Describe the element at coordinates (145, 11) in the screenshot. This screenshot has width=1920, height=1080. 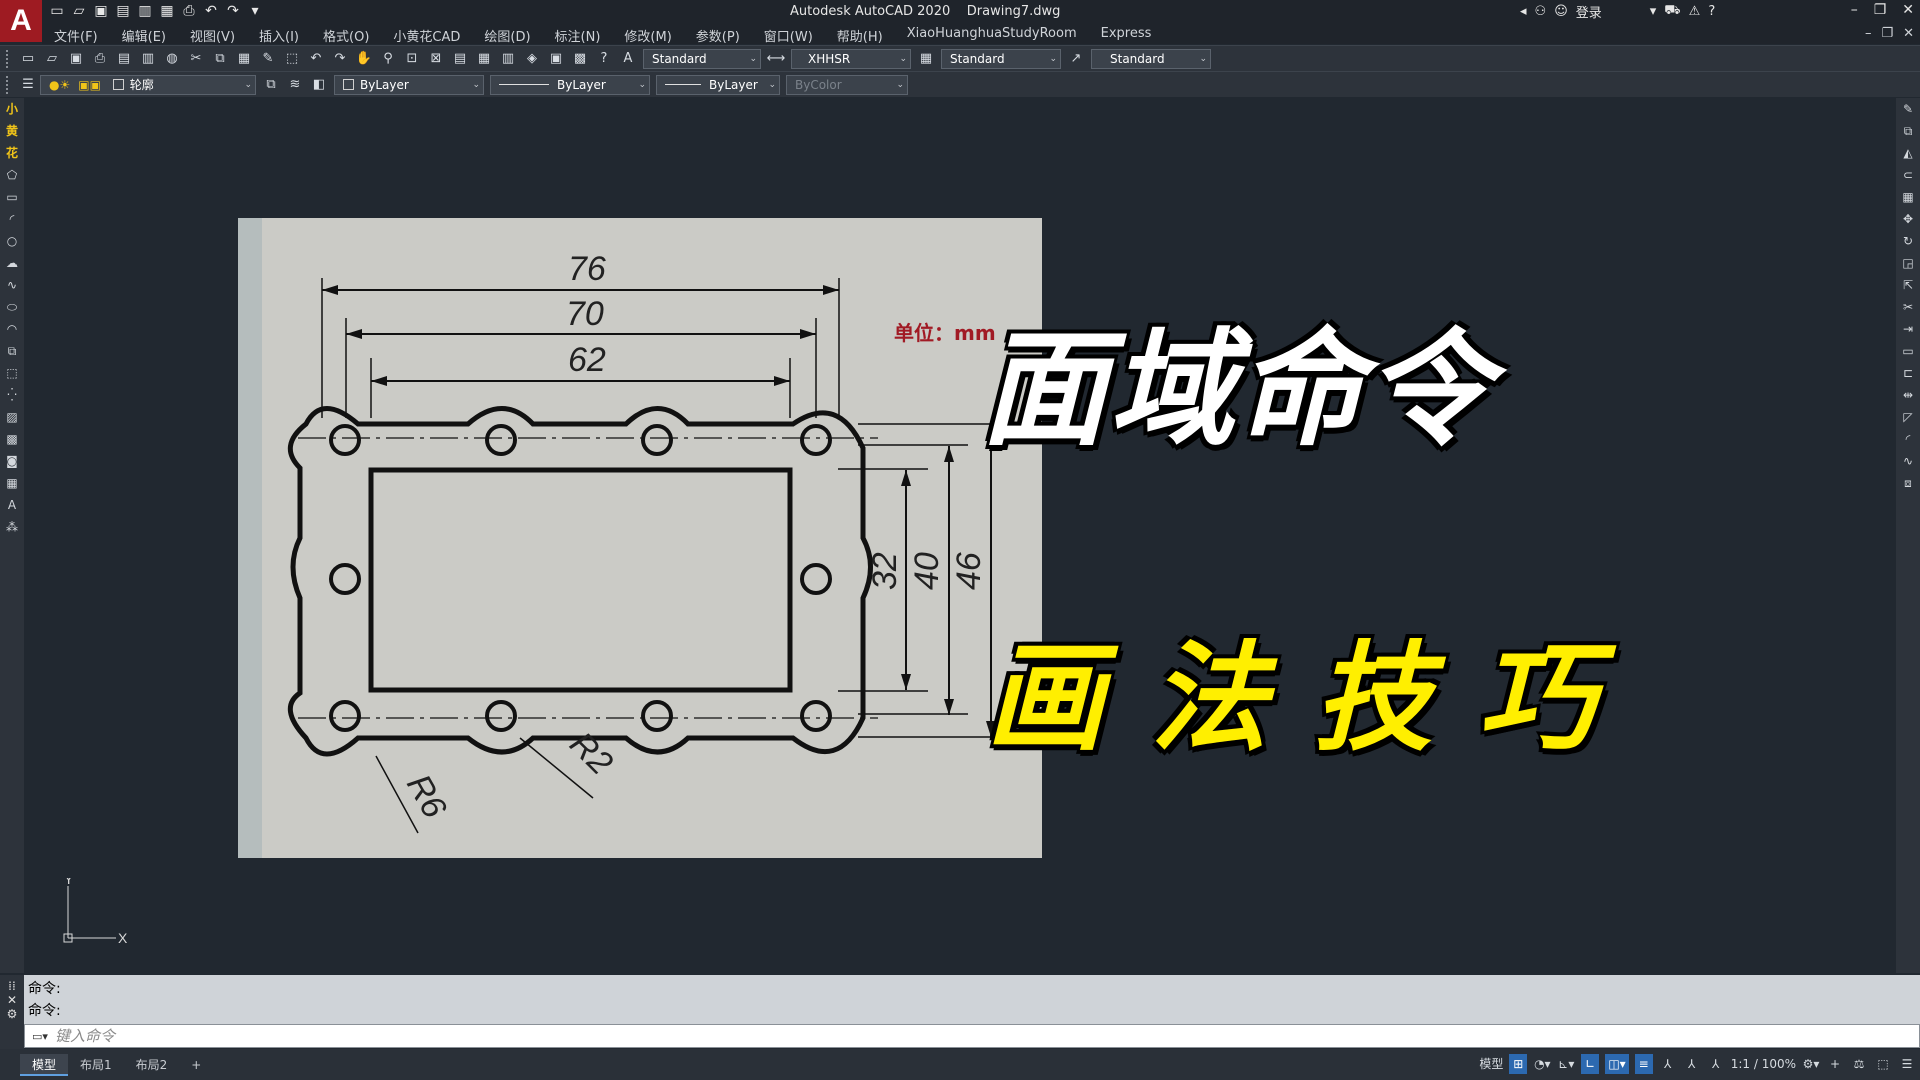
I see `open-web-icon: ▥` at that location.